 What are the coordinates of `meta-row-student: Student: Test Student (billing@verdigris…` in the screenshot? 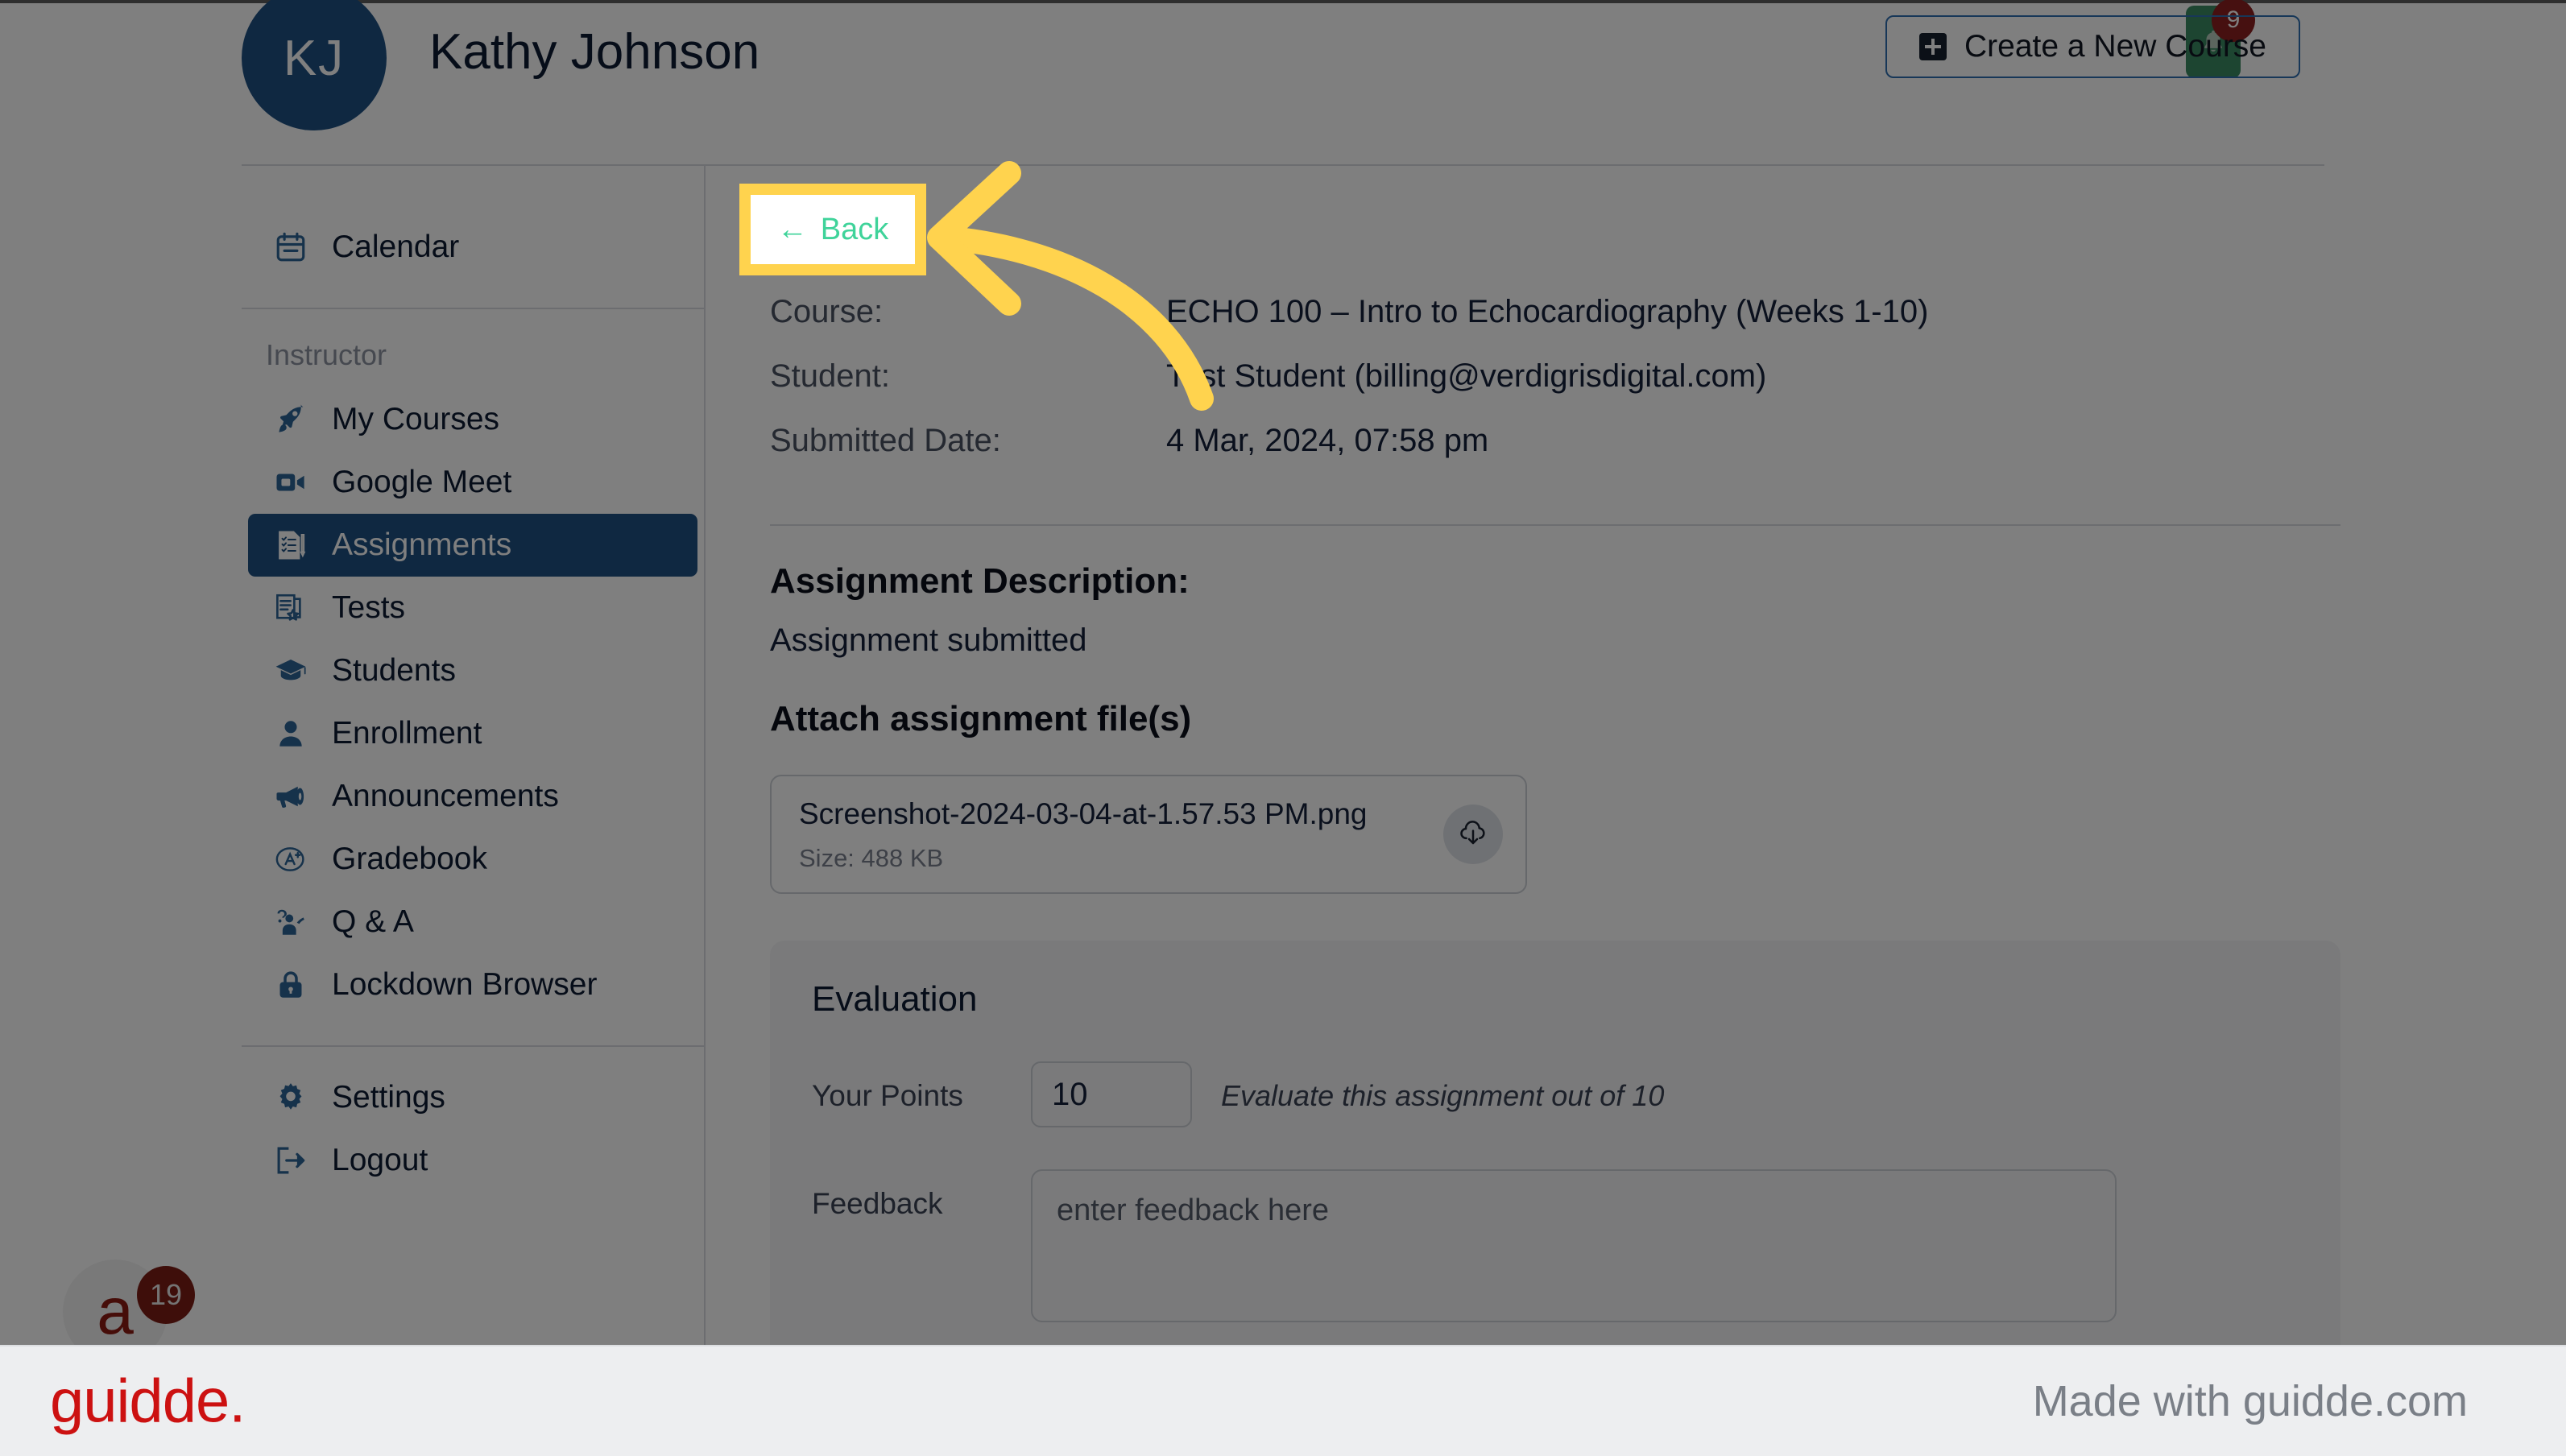 It's located at (1555, 390).